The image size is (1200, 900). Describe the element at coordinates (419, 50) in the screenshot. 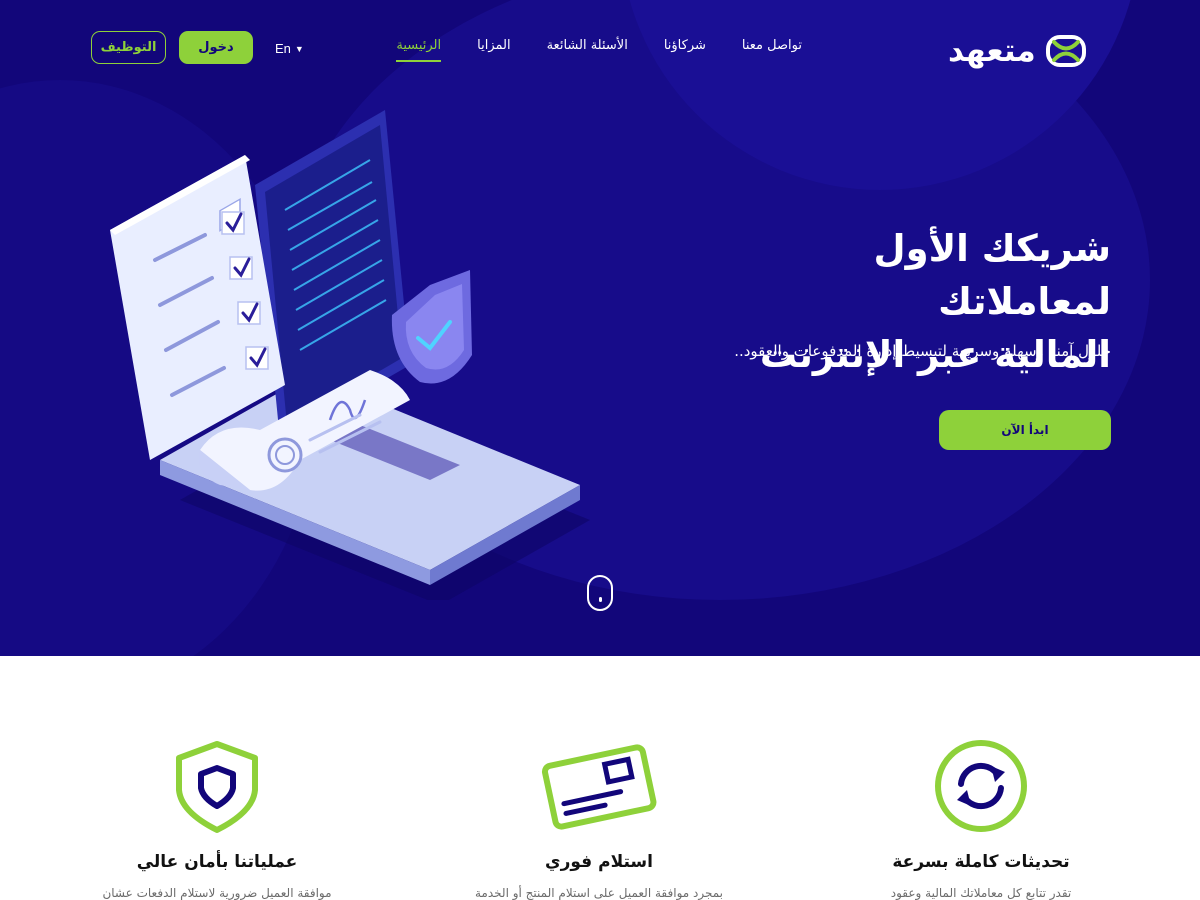

I see `nav-item-home: الرئيسية` at that location.